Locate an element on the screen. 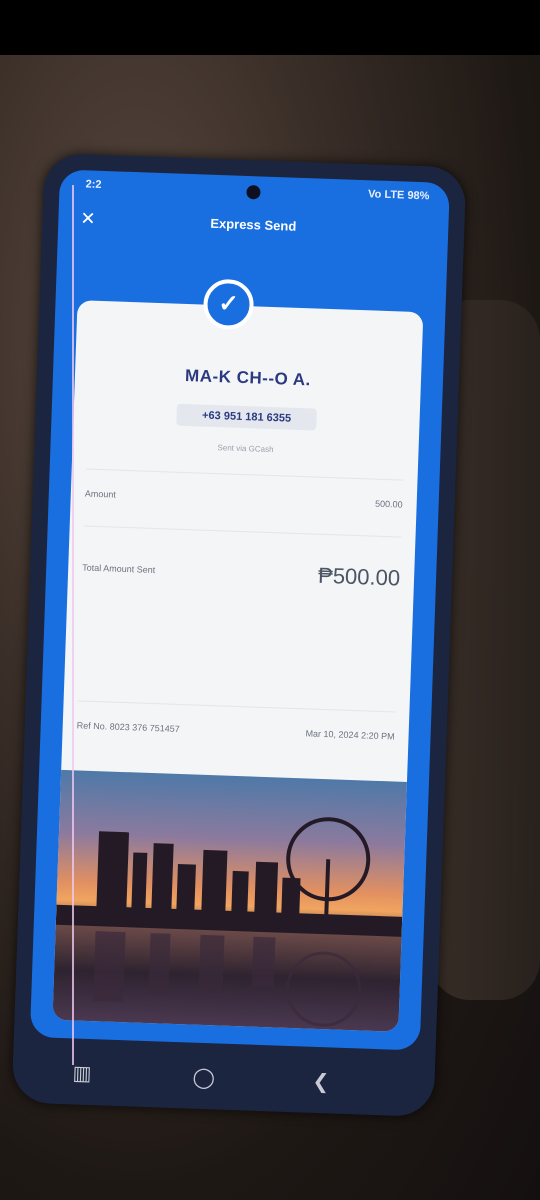 The image size is (540, 1200). promo-banner-image is located at coordinates (229, 900).